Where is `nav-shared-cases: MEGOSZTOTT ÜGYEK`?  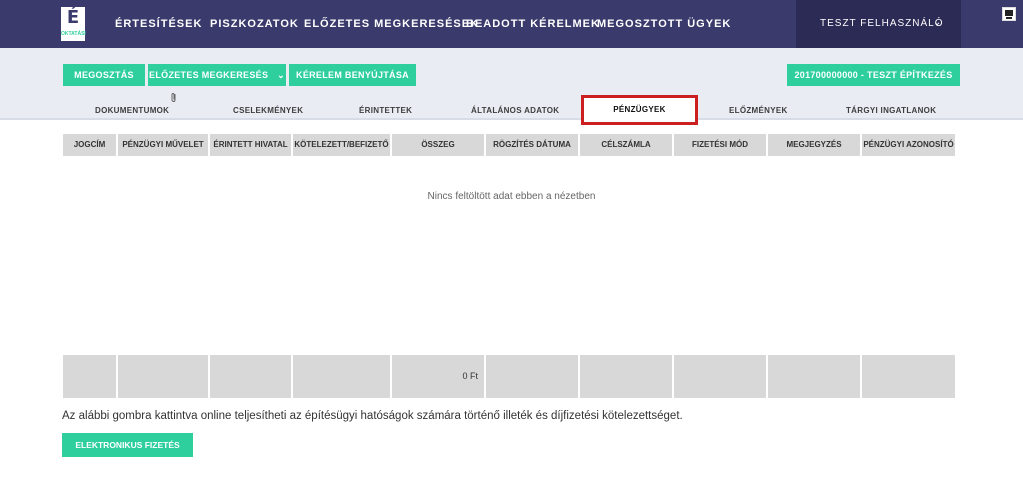 nav-shared-cases: MEGOSZTOTT ÜGYEK is located at coordinates (664, 24).